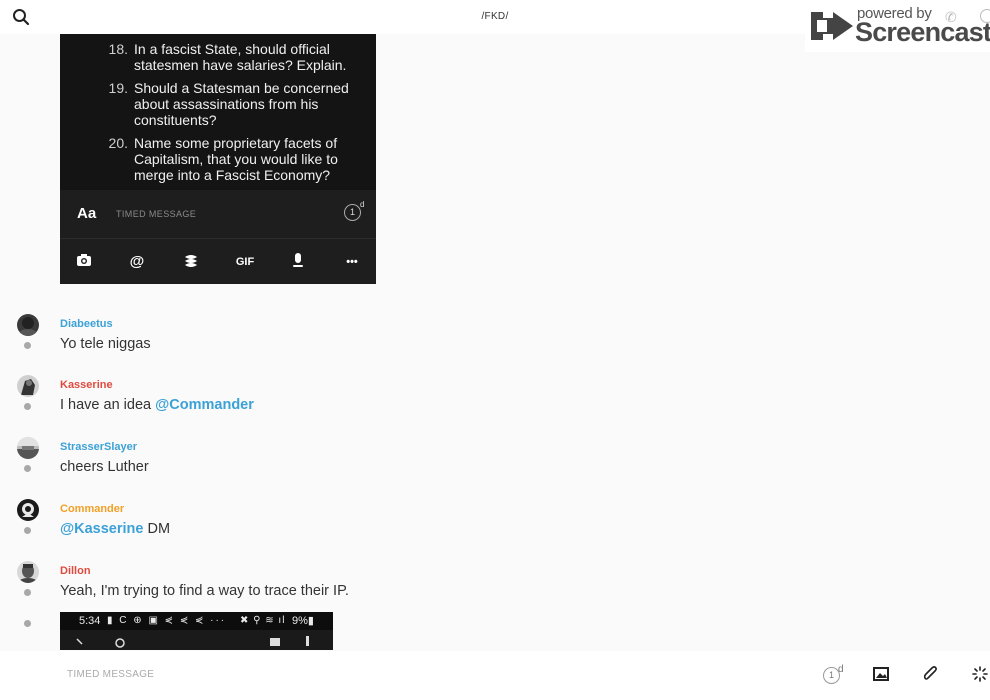 This screenshot has height=700, width=990. Describe the element at coordinates (218, 261) in the screenshot. I see `phone-toolbar: @ GIF •••` at that location.